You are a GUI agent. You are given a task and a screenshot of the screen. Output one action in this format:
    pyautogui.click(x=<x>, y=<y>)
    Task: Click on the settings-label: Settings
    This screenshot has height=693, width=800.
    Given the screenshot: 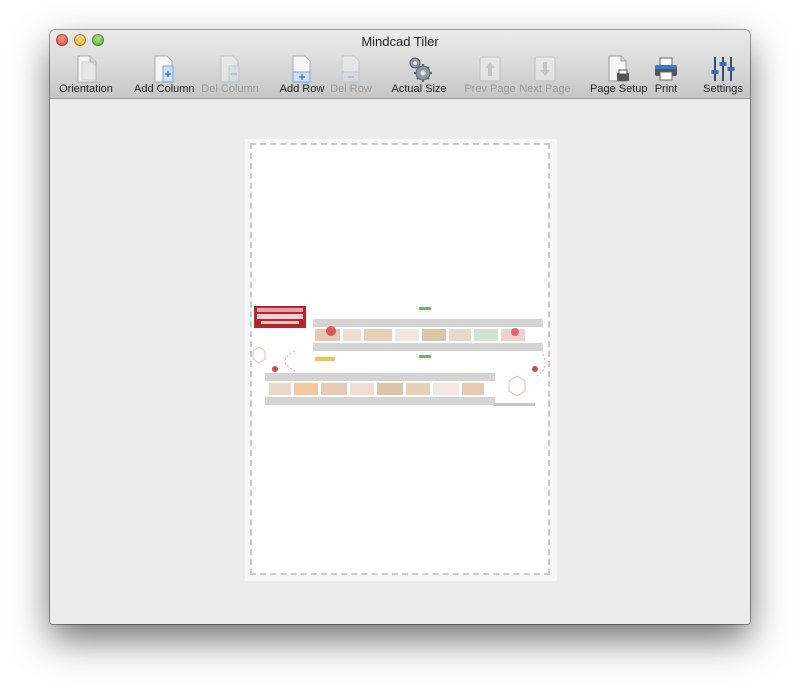 What is the action you would take?
    pyautogui.click(x=723, y=89)
    